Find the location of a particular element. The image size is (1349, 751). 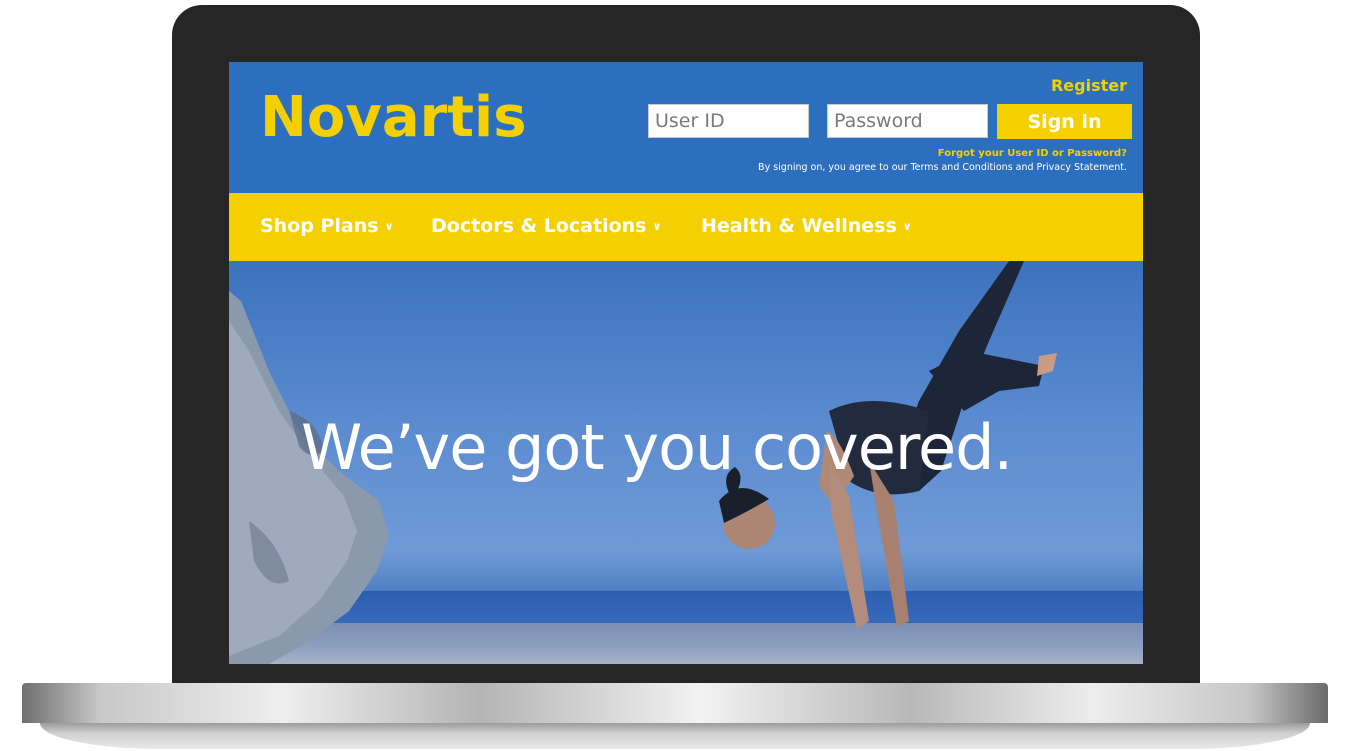

password-input is located at coordinates (907, 121).